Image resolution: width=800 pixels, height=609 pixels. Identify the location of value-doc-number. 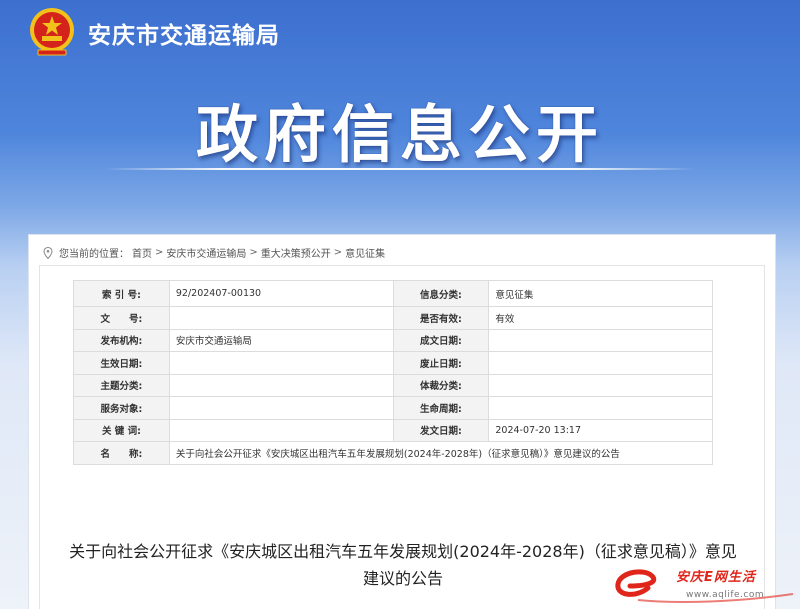
(281, 318).